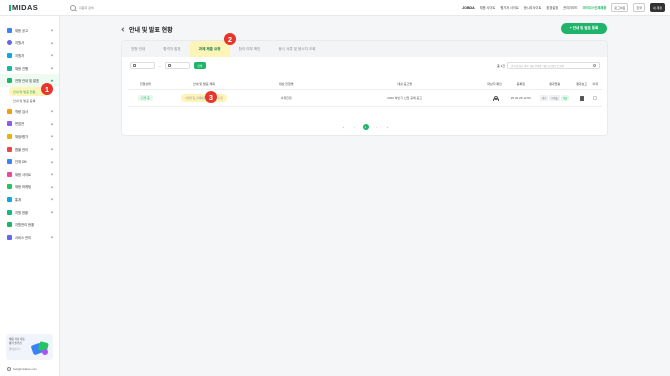  I want to click on nav-jobda: JOBDA, so click(468, 8).